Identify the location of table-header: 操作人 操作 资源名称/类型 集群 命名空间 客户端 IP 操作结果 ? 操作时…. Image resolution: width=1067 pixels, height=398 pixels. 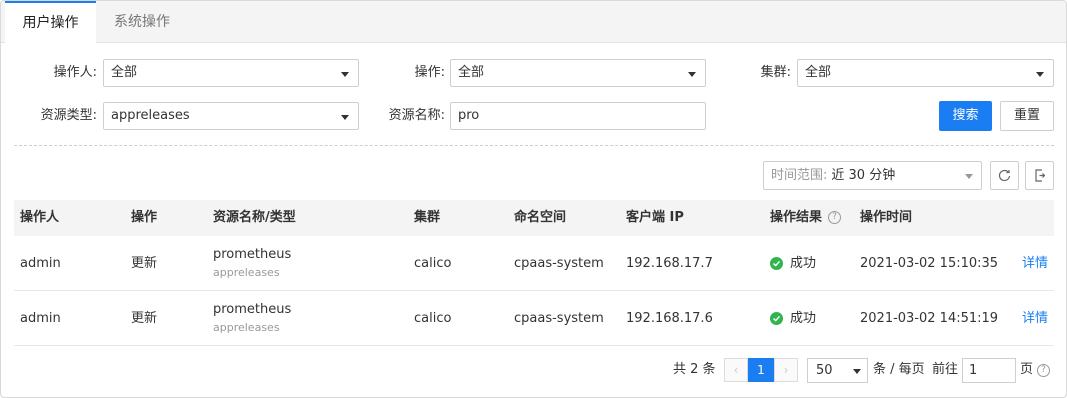
(534, 218).